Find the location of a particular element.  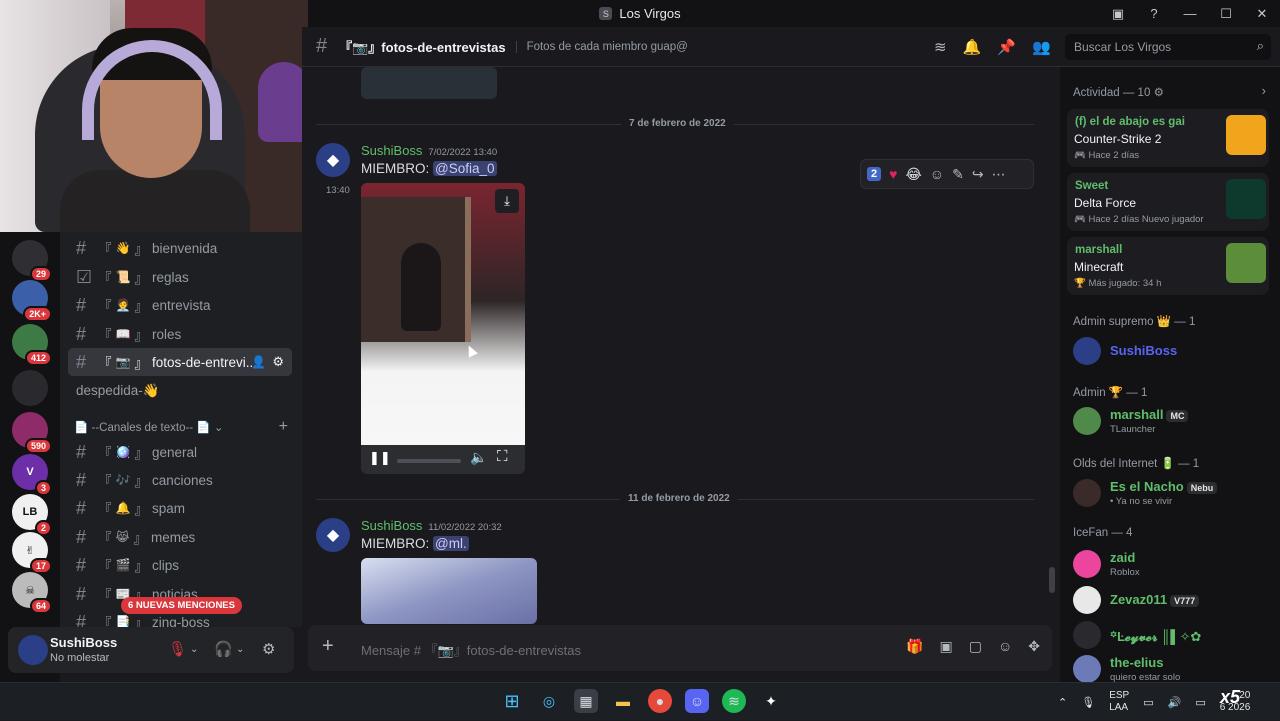

message-author: SushiBoss 7/02/2022 13:40 is located at coordinates (429, 150).